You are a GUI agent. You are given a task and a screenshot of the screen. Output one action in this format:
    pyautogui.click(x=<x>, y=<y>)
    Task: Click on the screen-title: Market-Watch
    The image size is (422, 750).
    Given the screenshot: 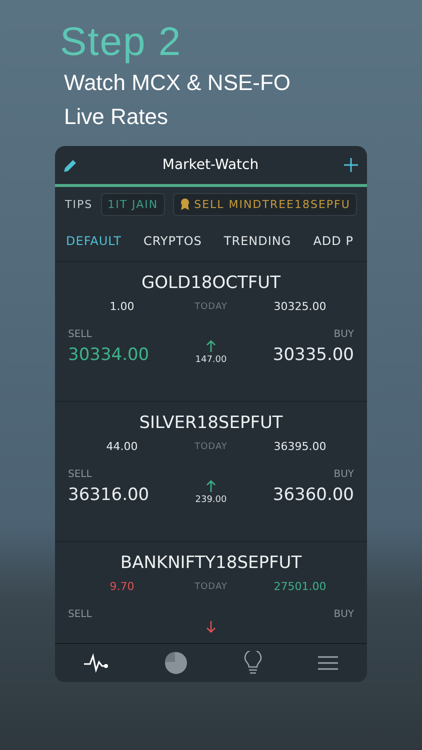 What is the action you would take?
    pyautogui.click(x=210, y=165)
    